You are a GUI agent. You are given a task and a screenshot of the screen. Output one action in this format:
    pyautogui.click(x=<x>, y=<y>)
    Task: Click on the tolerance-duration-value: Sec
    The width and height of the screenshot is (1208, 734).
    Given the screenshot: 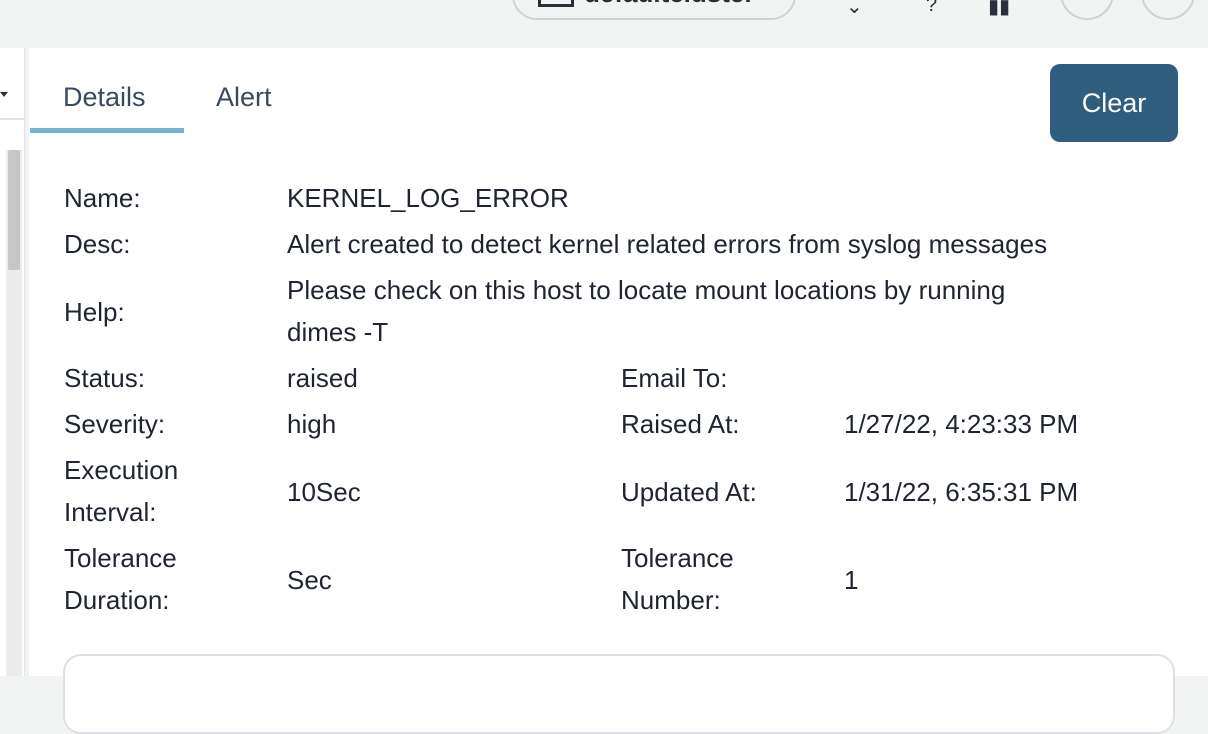 What is the action you would take?
    pyautogui.click(x=309, y=580)
    